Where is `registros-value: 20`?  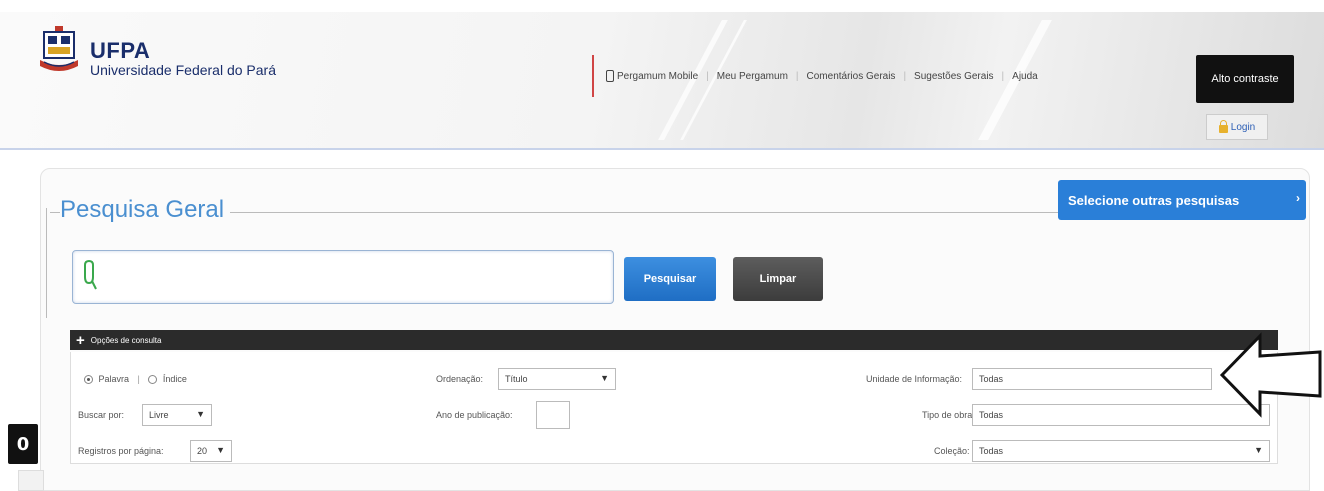 registros-value: 20 is located at coordinates (202, 451).